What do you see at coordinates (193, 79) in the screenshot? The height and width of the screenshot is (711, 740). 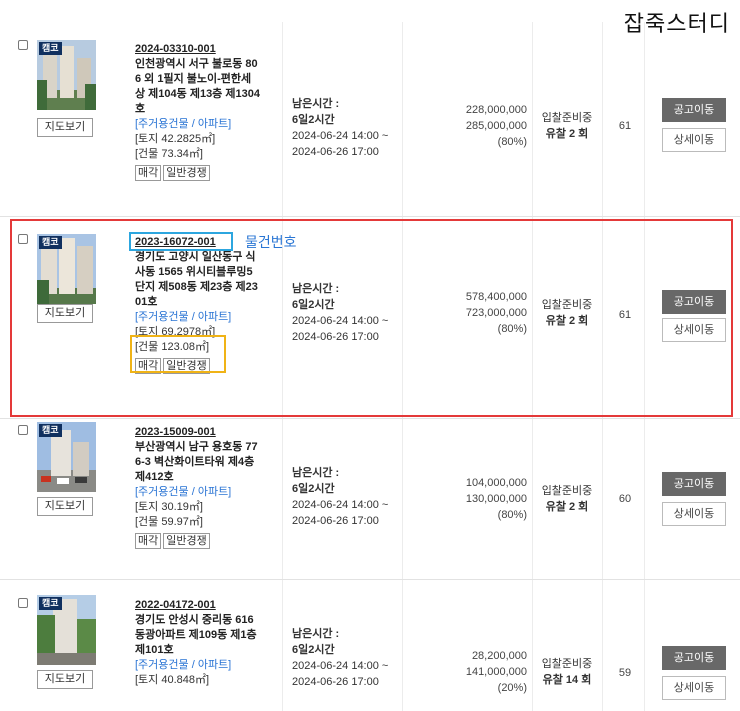 I see `address-line: 6 외 1필지 불노이-편한세` at bounding box center [193, 79].